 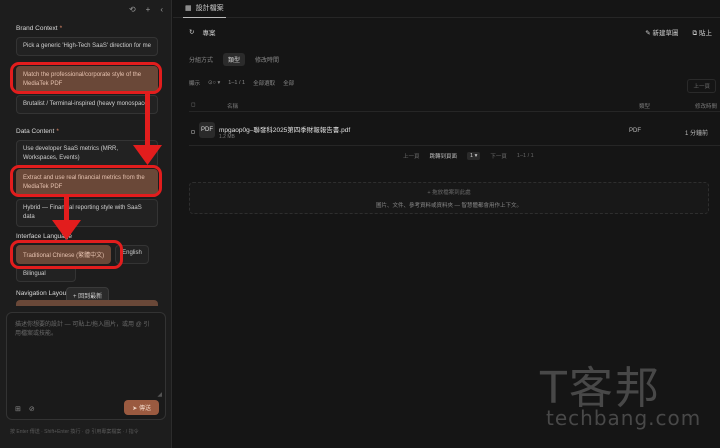 What do you see at coordinates (159, 394) in the screenshot?
I see `resize-handle-icon: ◢` at bounding box center [159, 394].